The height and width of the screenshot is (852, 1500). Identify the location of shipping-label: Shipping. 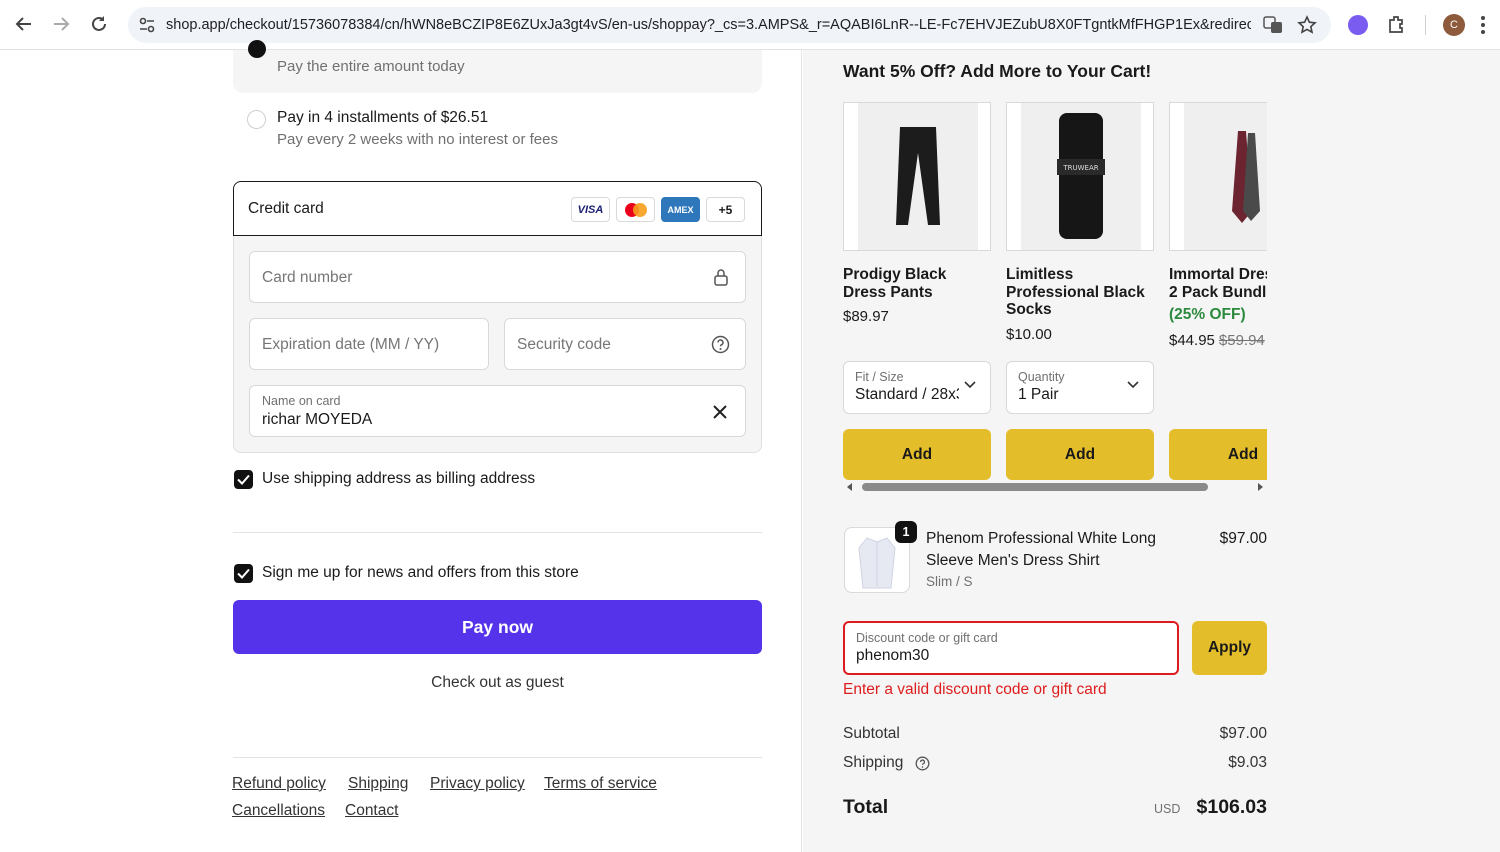
(873, 762).